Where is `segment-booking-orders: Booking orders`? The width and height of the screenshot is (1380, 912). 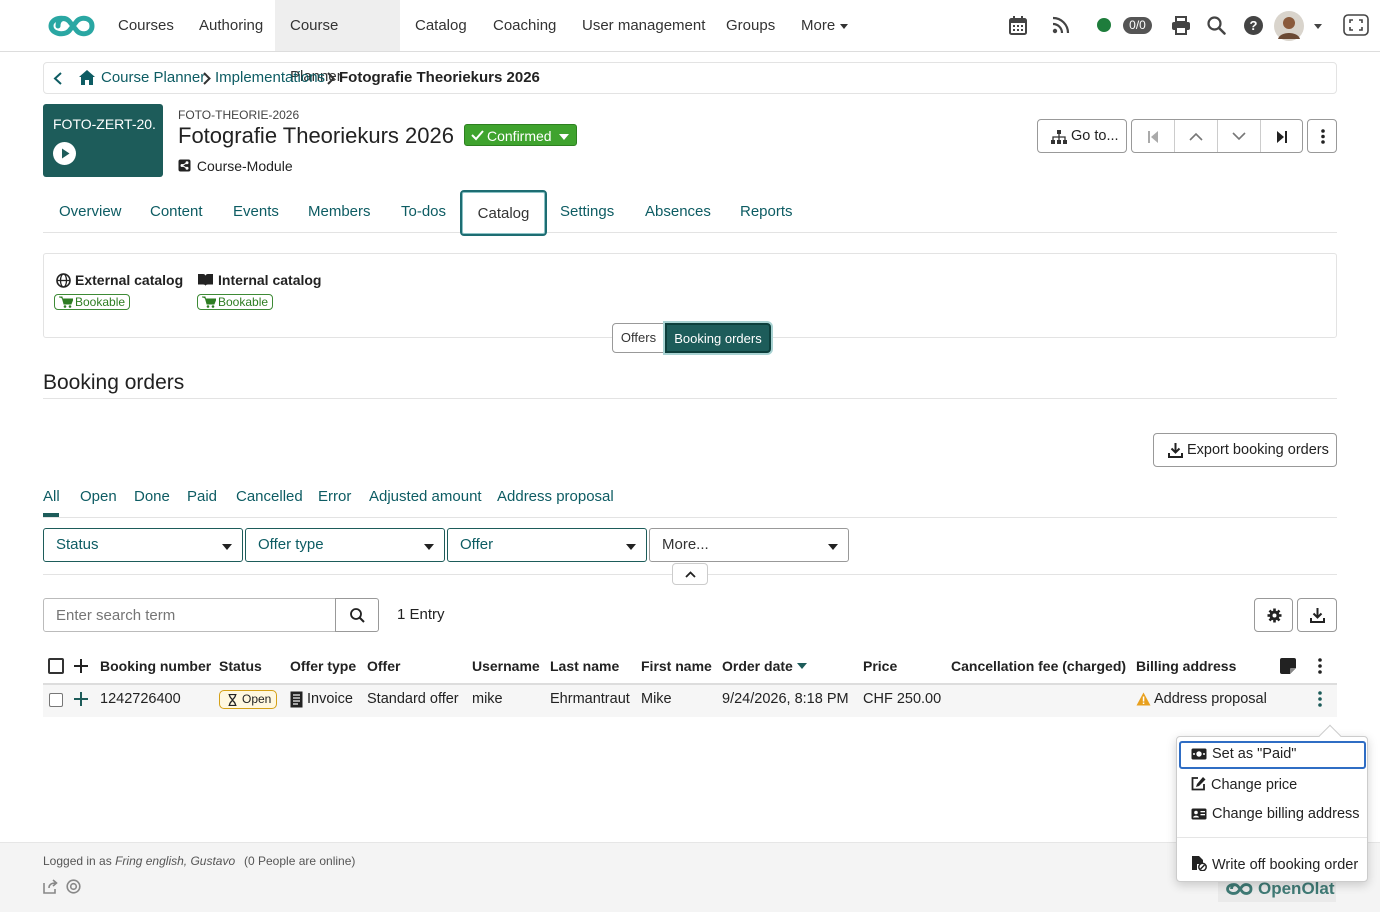 segment-booking-orders: Booking orders is located at coordinates (718, 338).